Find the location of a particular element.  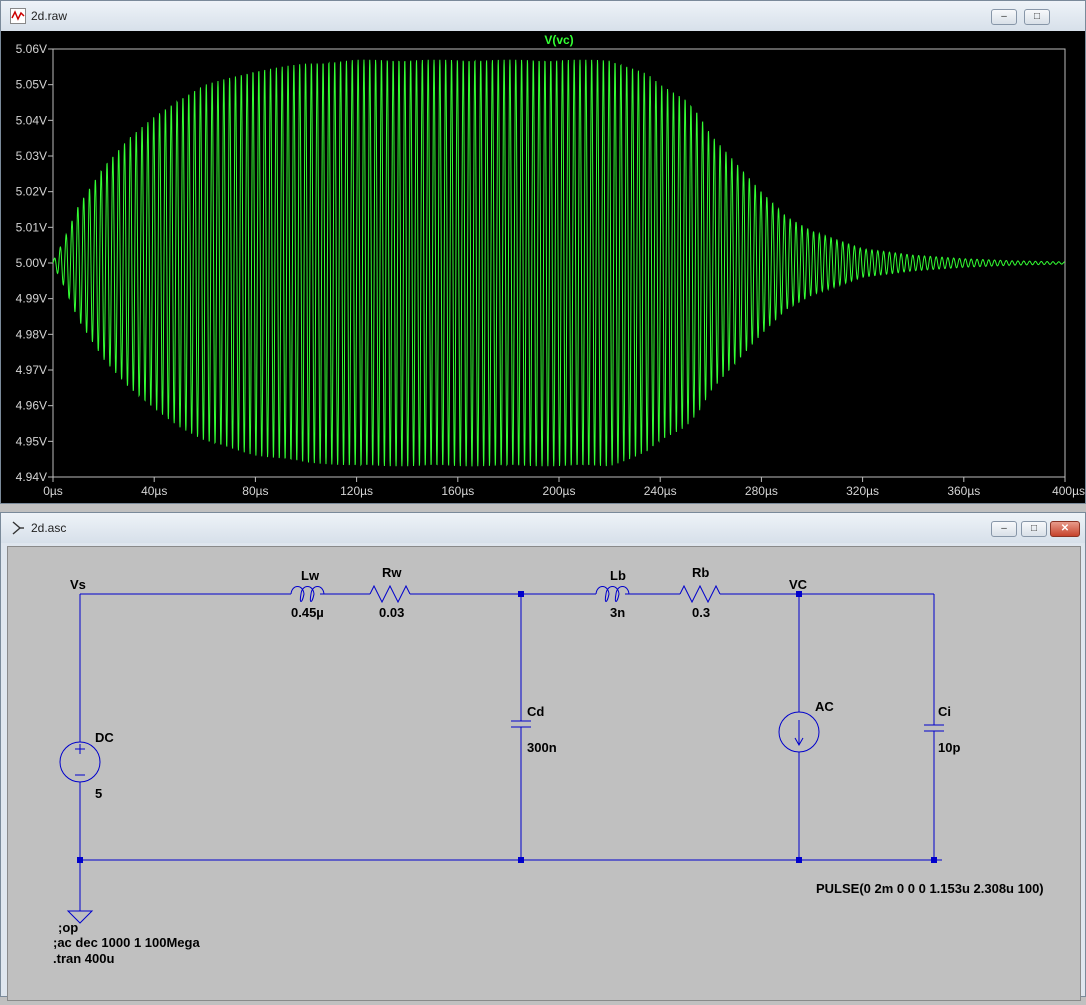

label-rb-name: Rb is located at coordinates (700, 572).